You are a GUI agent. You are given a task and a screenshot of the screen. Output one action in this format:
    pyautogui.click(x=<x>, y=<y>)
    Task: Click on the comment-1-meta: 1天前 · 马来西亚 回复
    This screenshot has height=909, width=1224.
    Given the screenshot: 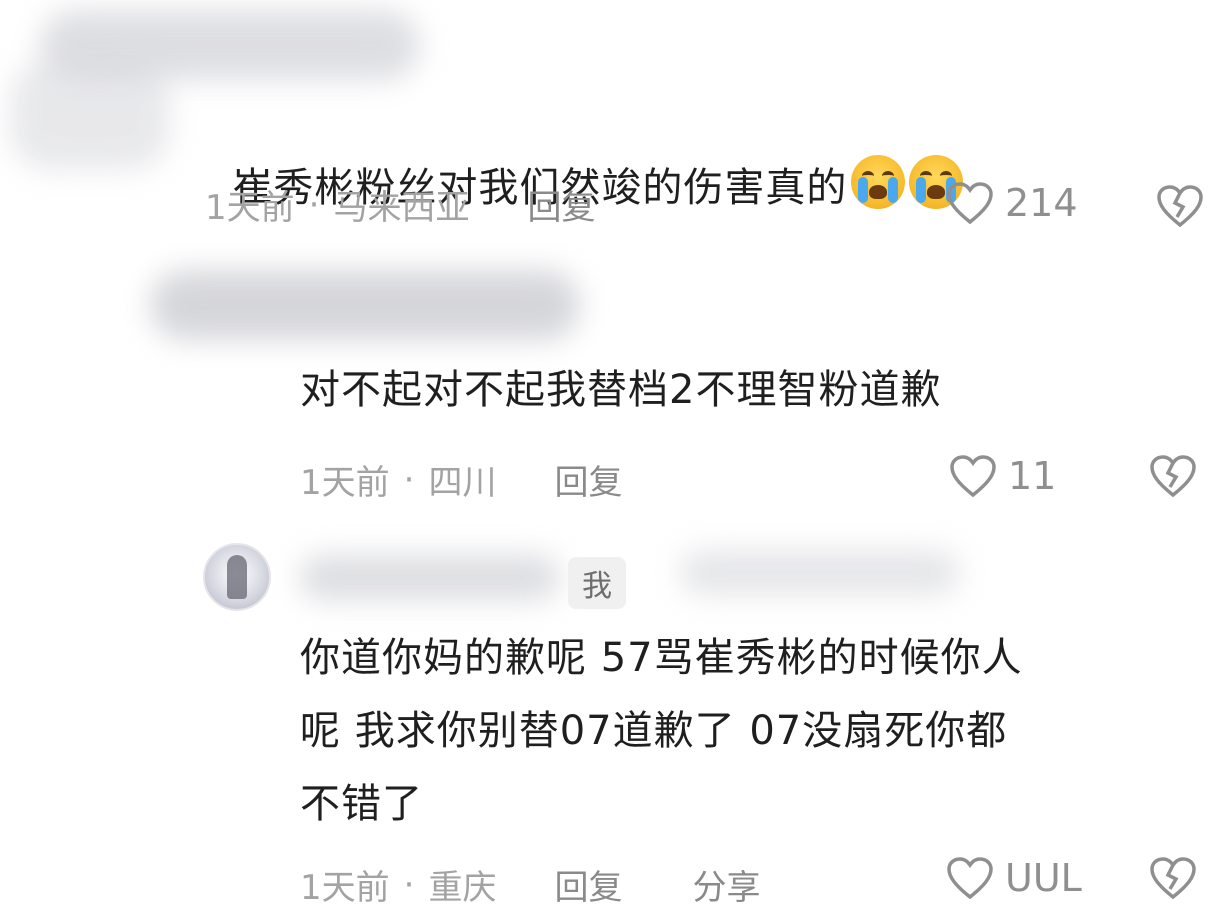 What is the action you would take?
    pyautogui.click(x=400, y=204)
    